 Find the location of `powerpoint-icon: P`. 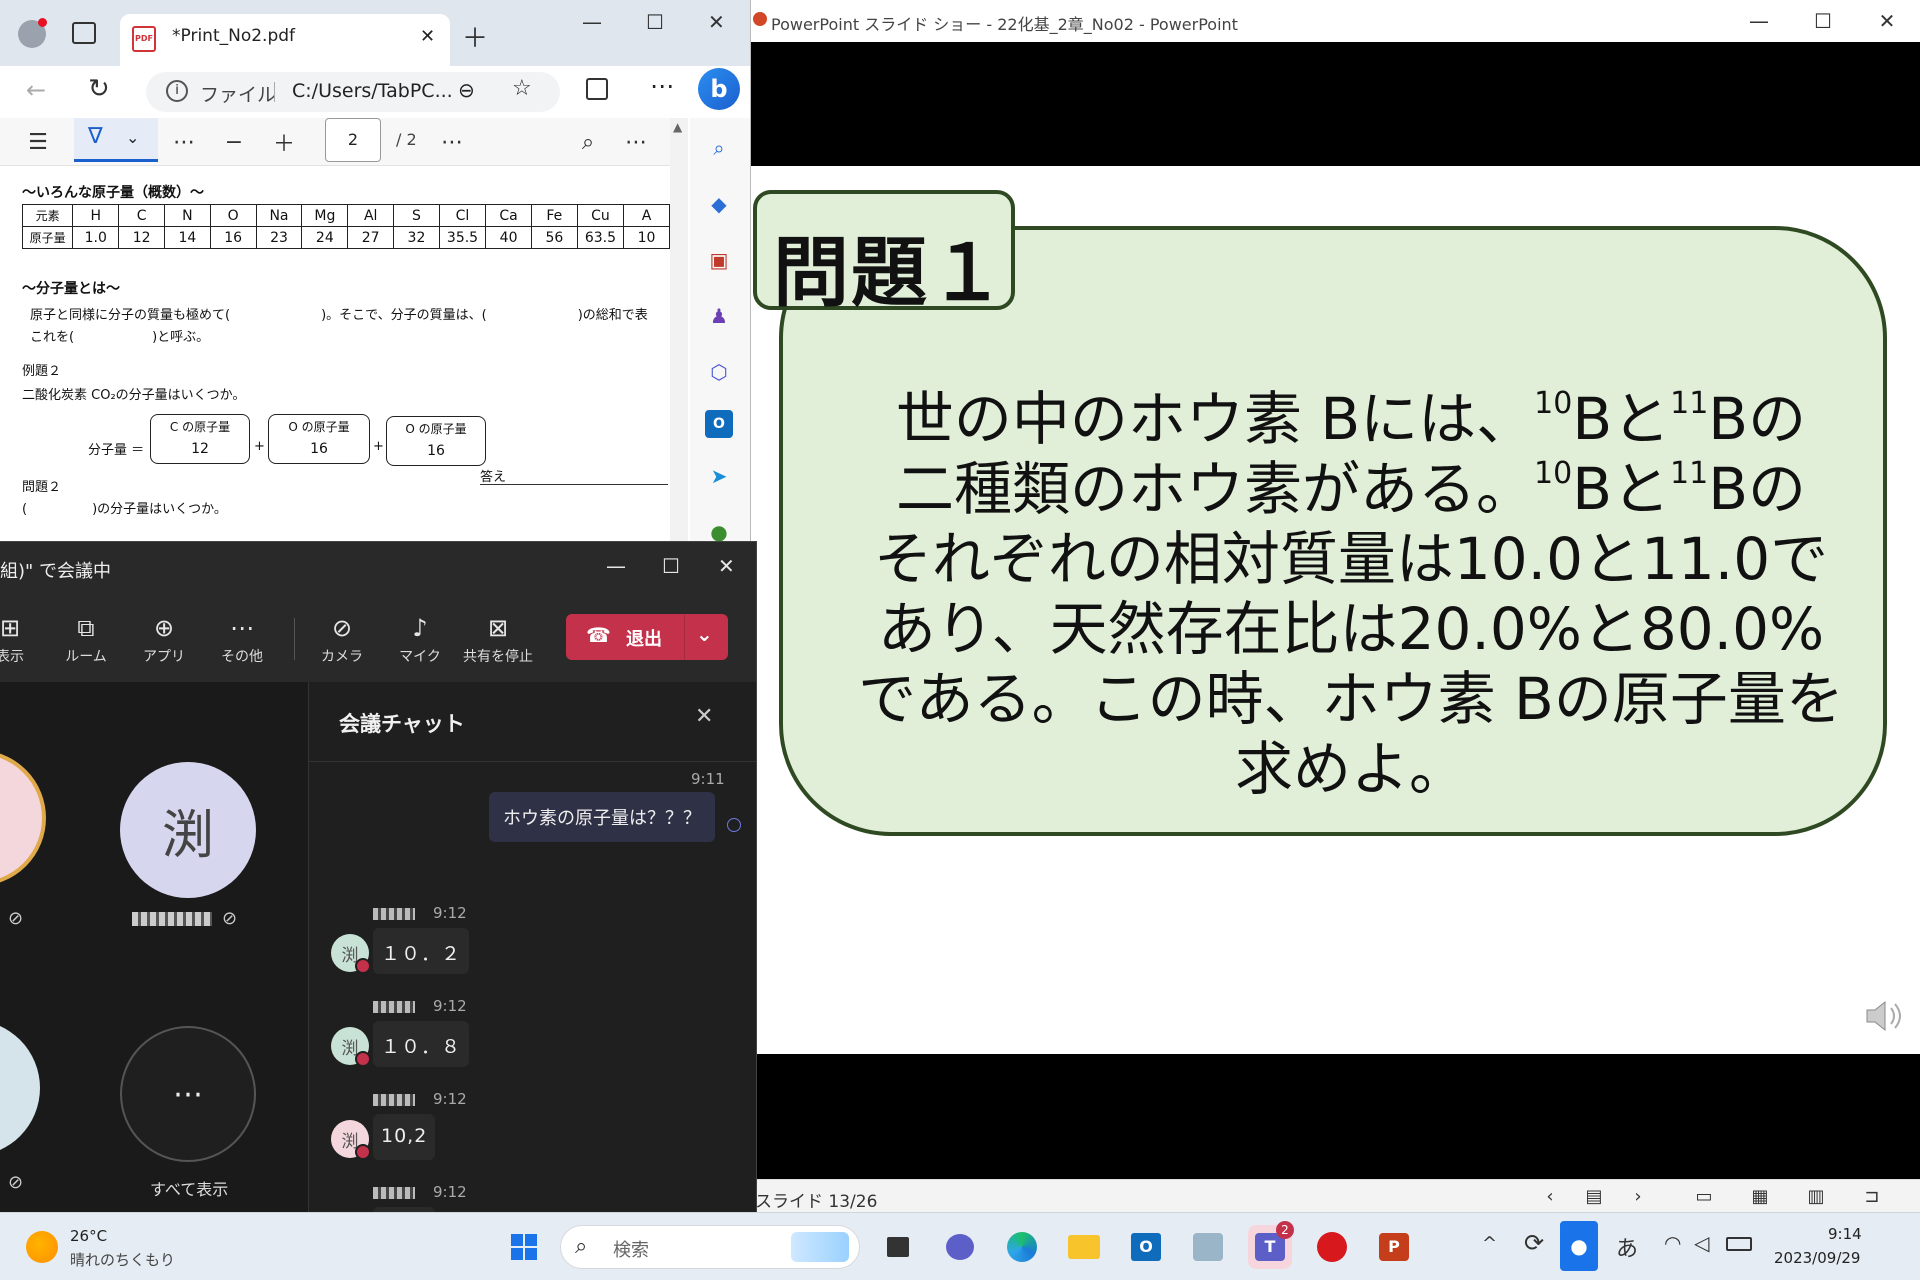

powerpoint-icon: P is located at coordinates (1394, 1247).